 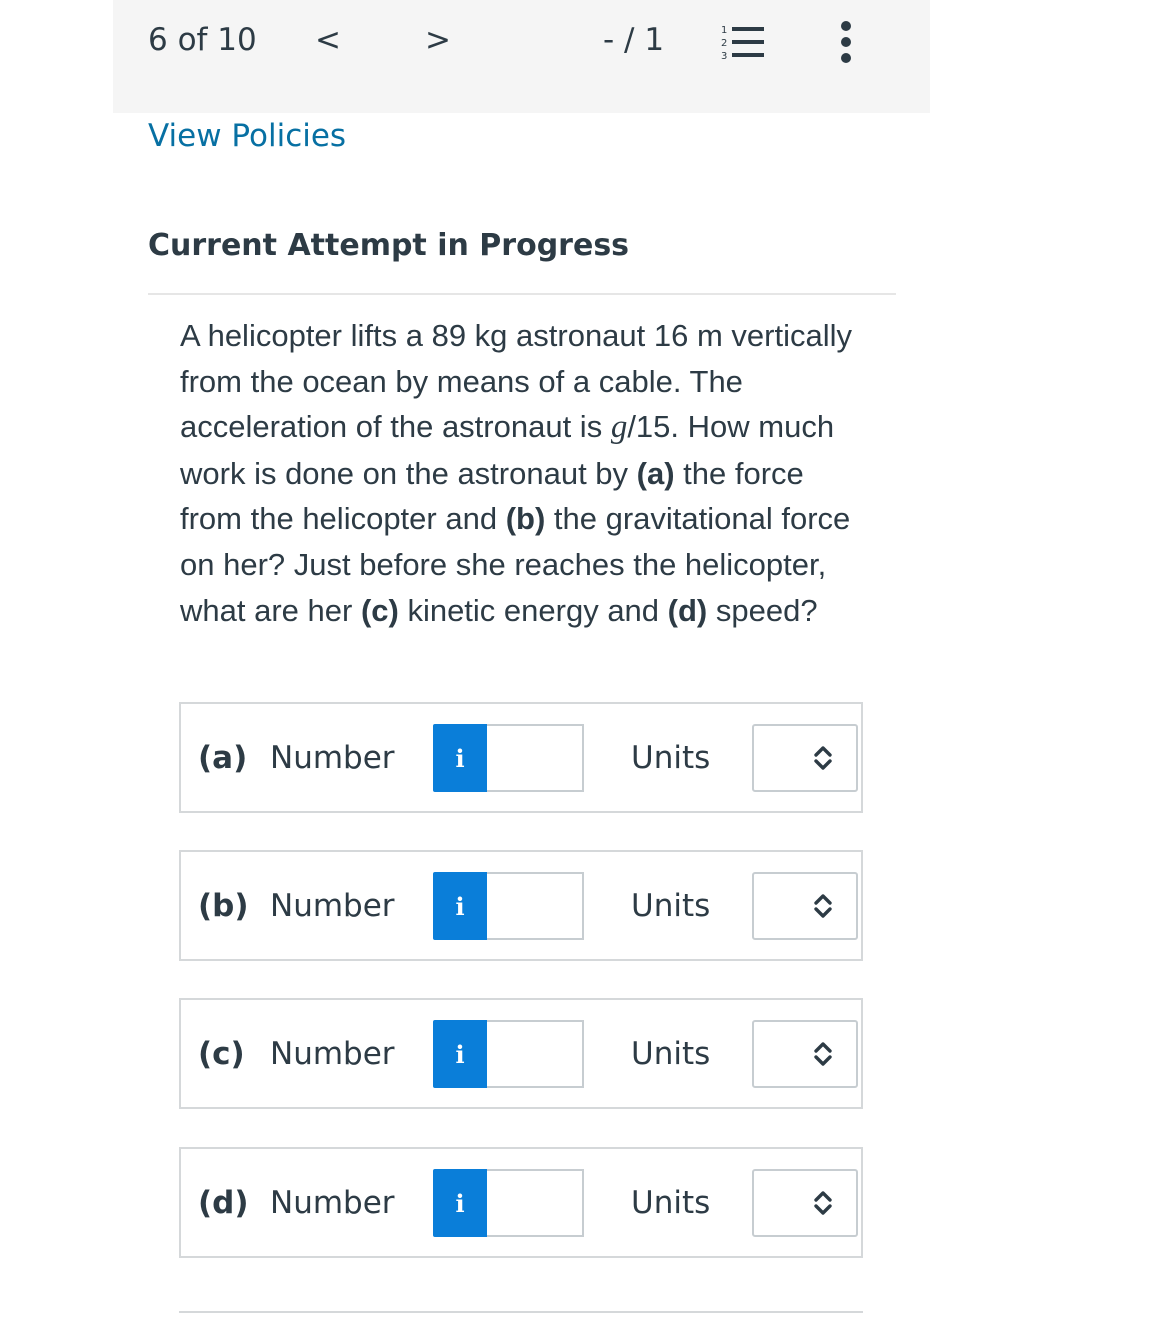 I want to click on part-label: (b), so click(x=223, y=906).